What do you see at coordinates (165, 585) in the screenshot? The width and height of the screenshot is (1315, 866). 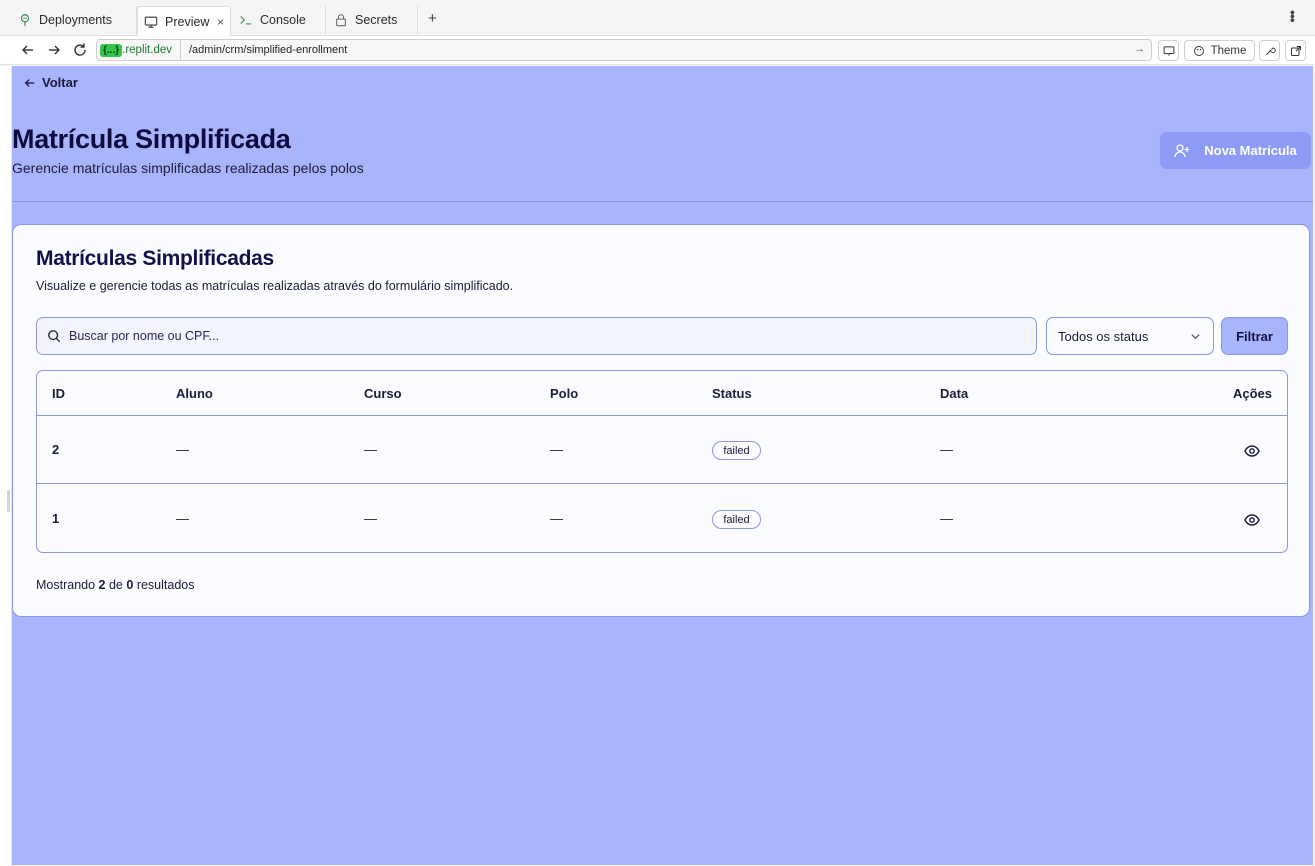 I see `results-suffix: resultados` at bounding box center [165, 585].